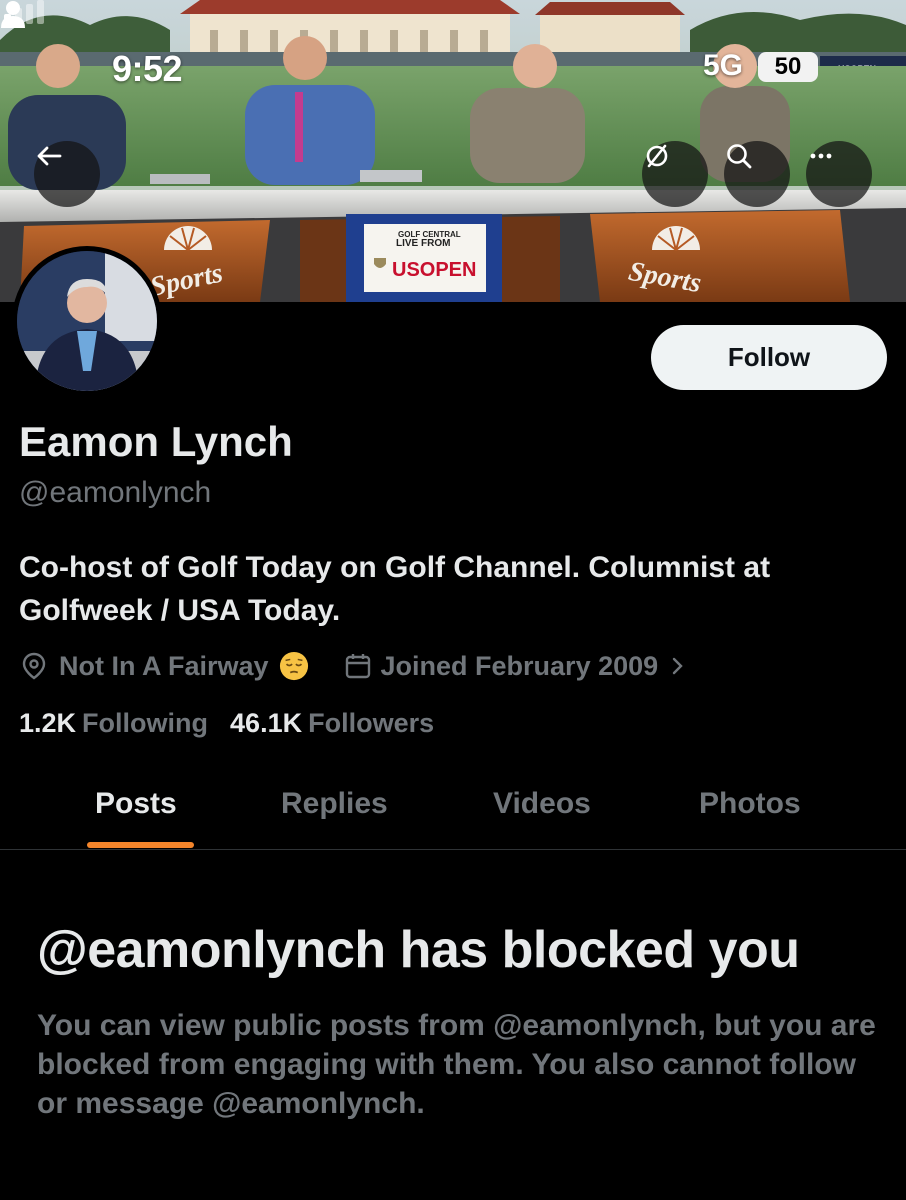 This screenshot has height=1200, width=906. I want to click on follow-stats: 1.2K Following 46.1K Followers, so click(226, 723).